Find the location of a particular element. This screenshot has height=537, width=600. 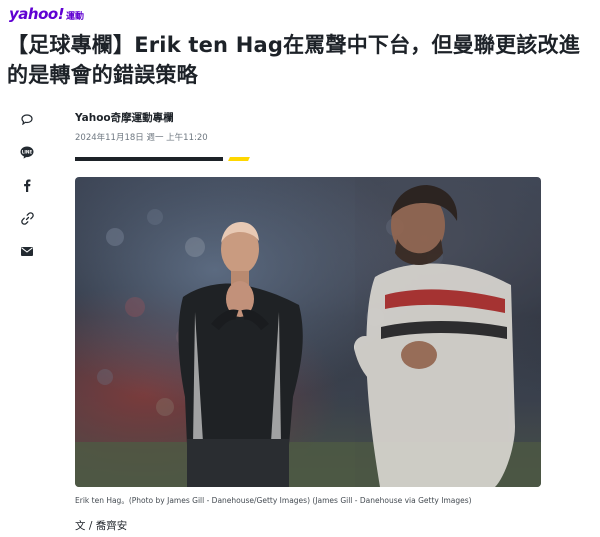

share-bar: LINE is located at coordinates (27, 191).